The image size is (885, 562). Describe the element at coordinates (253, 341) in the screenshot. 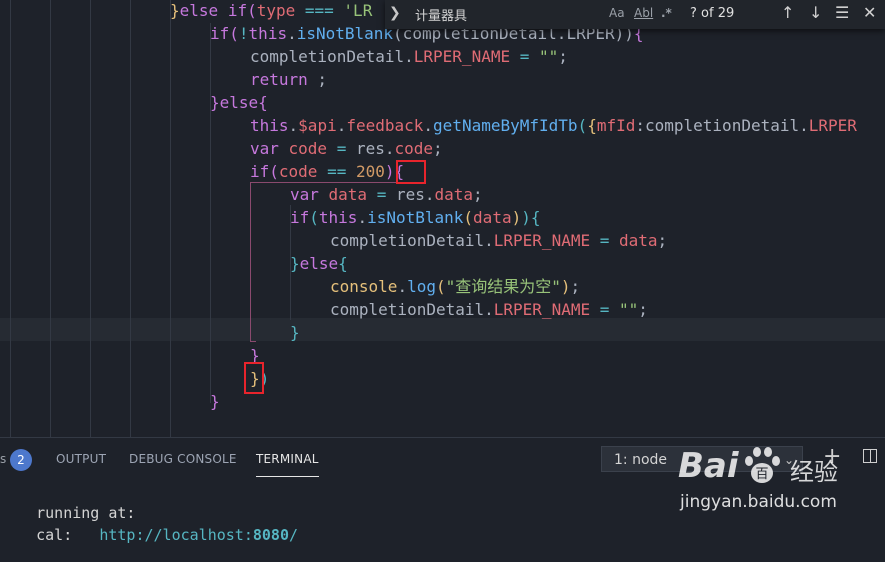

I see `bracket-scope-line` at that location.